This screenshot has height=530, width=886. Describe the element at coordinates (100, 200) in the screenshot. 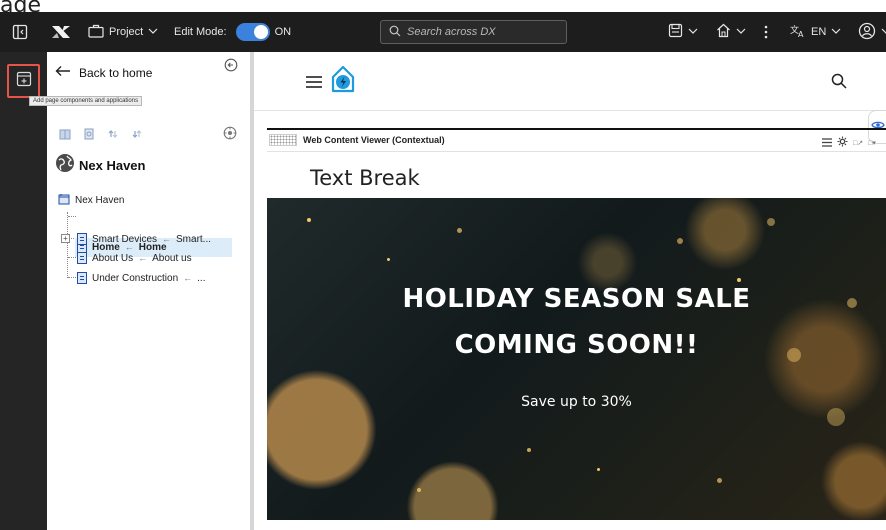

I see `tree-item-label: Nex Haven` at that location.